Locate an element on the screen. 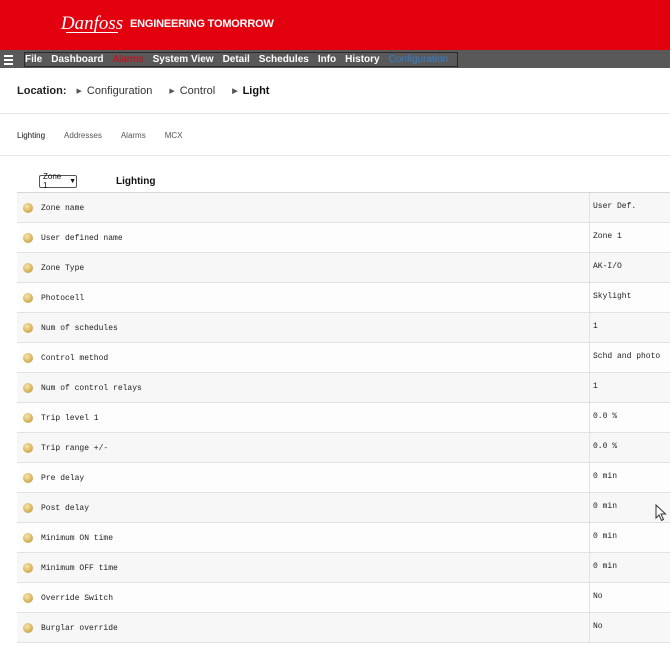 The width and height of the screenshot is (670, 646). parameter-name: Minimum ON time is located at coordinates (77, 538).